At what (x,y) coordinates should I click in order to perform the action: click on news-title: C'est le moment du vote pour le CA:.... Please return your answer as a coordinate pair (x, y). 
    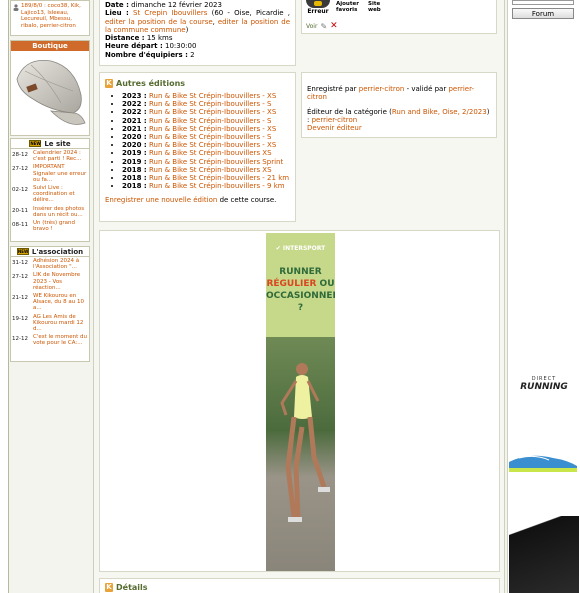
    Looking at the image, I should click on (60, 340).